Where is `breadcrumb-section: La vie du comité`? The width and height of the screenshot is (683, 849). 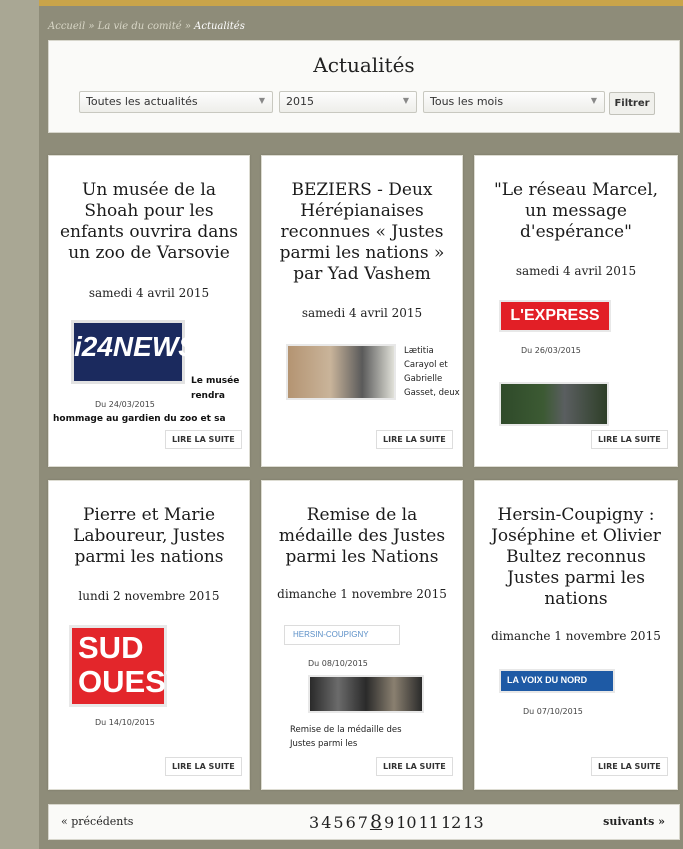
breadcrumb-section: La vie du comité is located at coordinates (140, 26).